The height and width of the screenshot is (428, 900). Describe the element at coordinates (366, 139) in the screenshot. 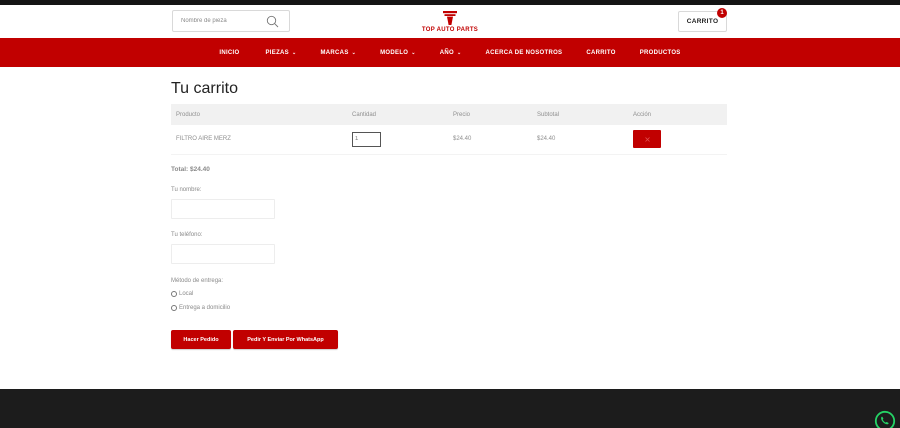

I see `quantity-input` at that location.